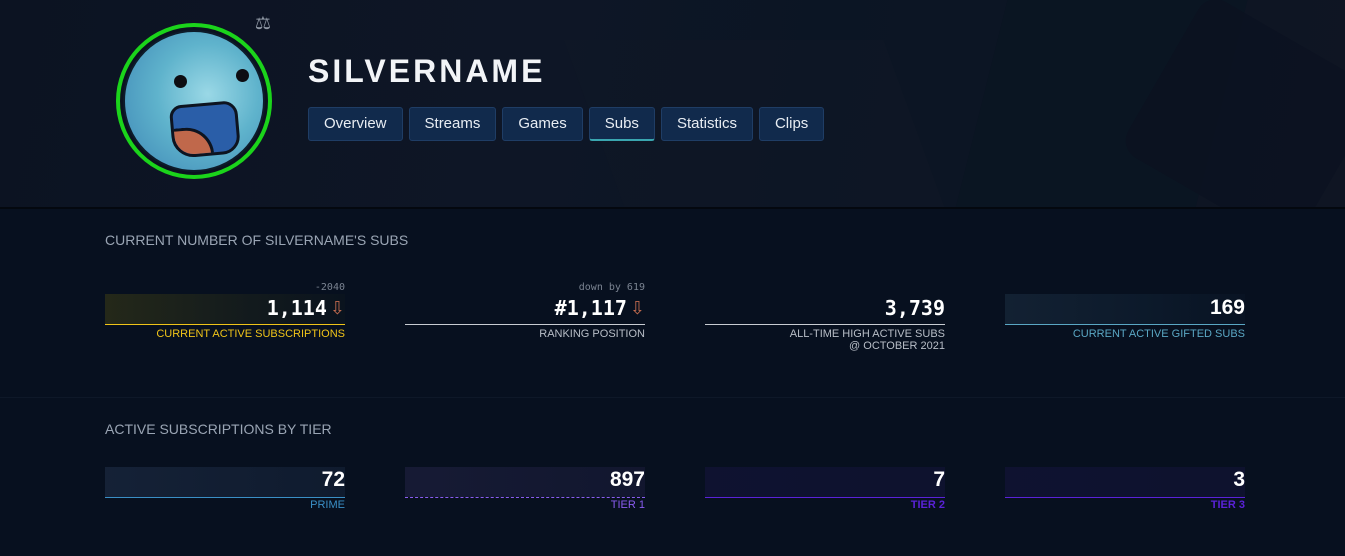 The height and width of the screenshot is (556, 1345). Describe the element at coordinates (542, 124) in the screenshot. I see `tab-games: Games` at that location.